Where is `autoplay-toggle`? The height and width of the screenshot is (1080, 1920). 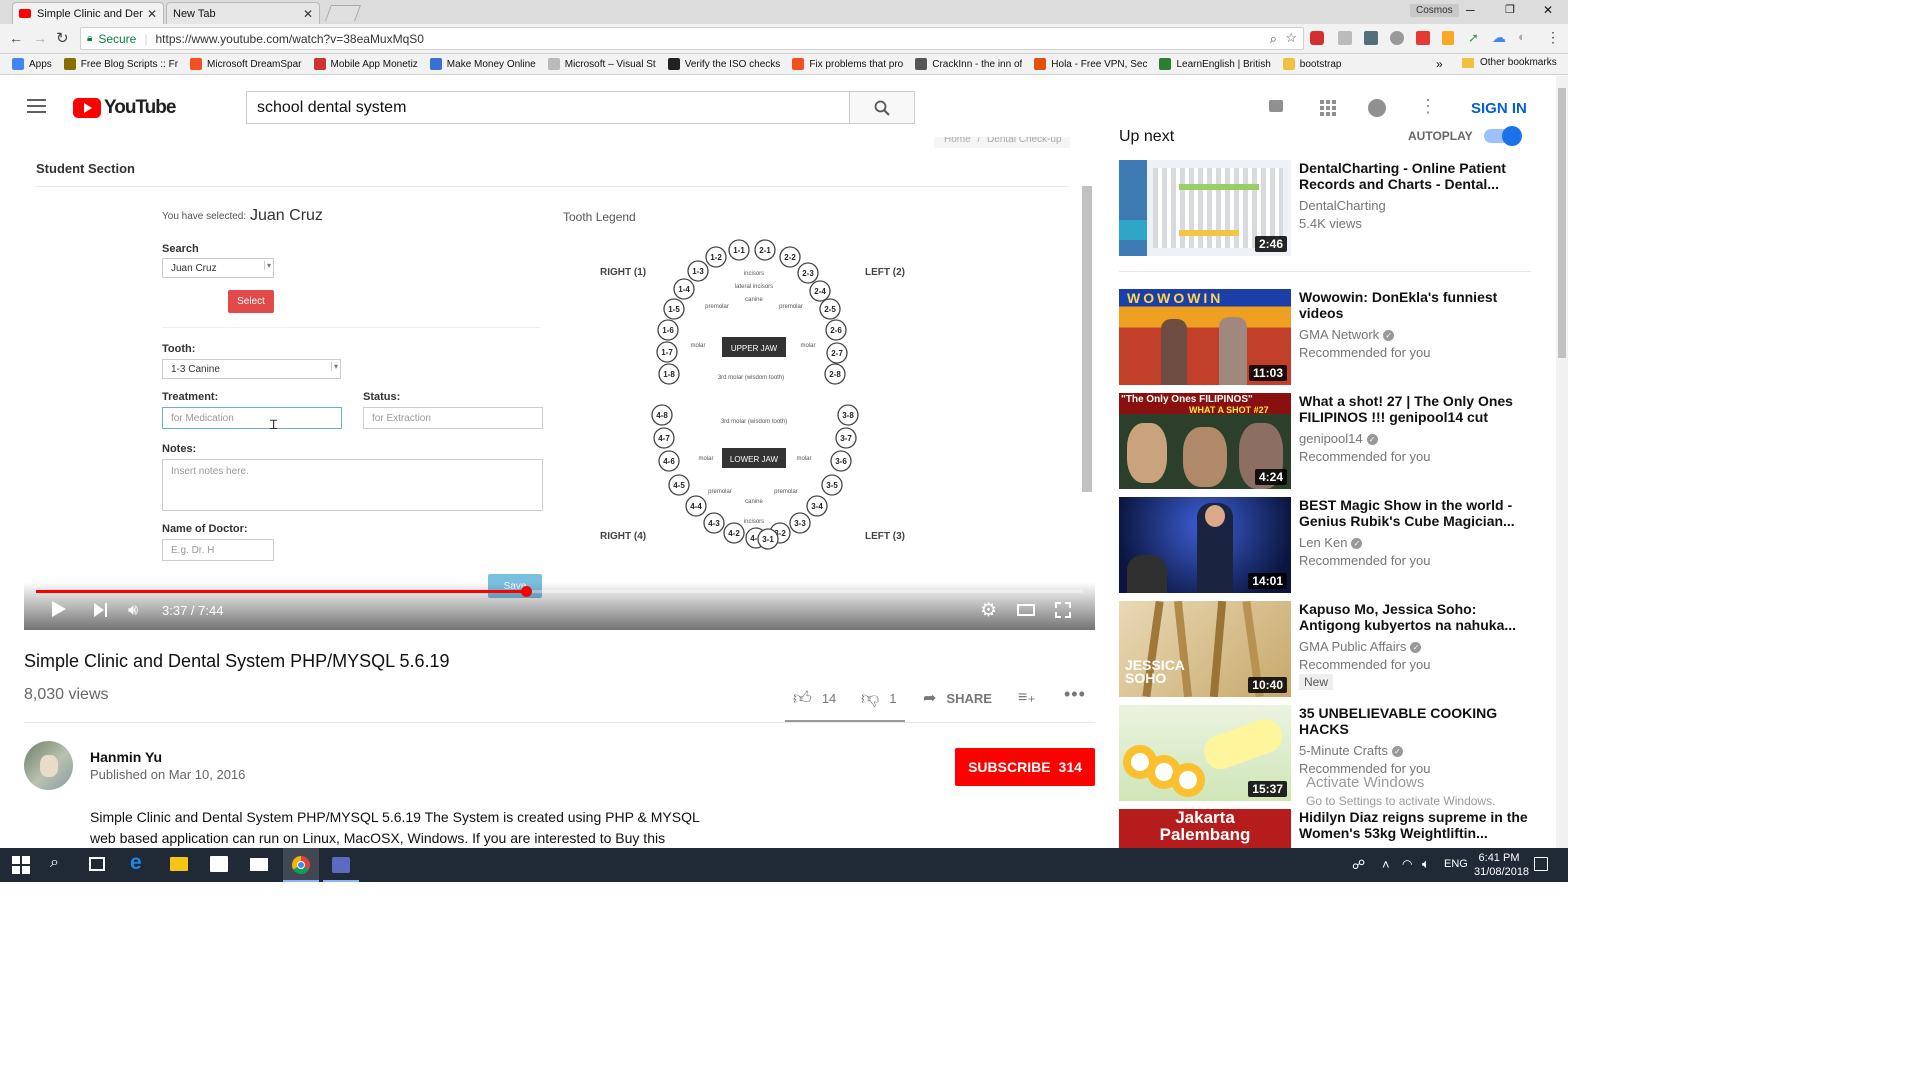 autoplay-toggle is located at coordinates (1503, 136).